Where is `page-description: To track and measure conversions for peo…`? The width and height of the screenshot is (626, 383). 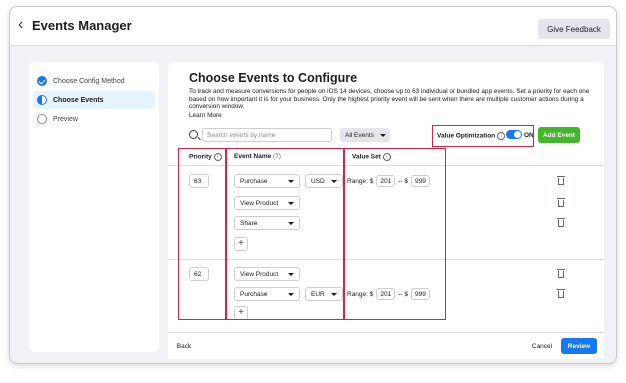 page-description: To track and measure conversions for peo… is located at coordinates (389, 99).